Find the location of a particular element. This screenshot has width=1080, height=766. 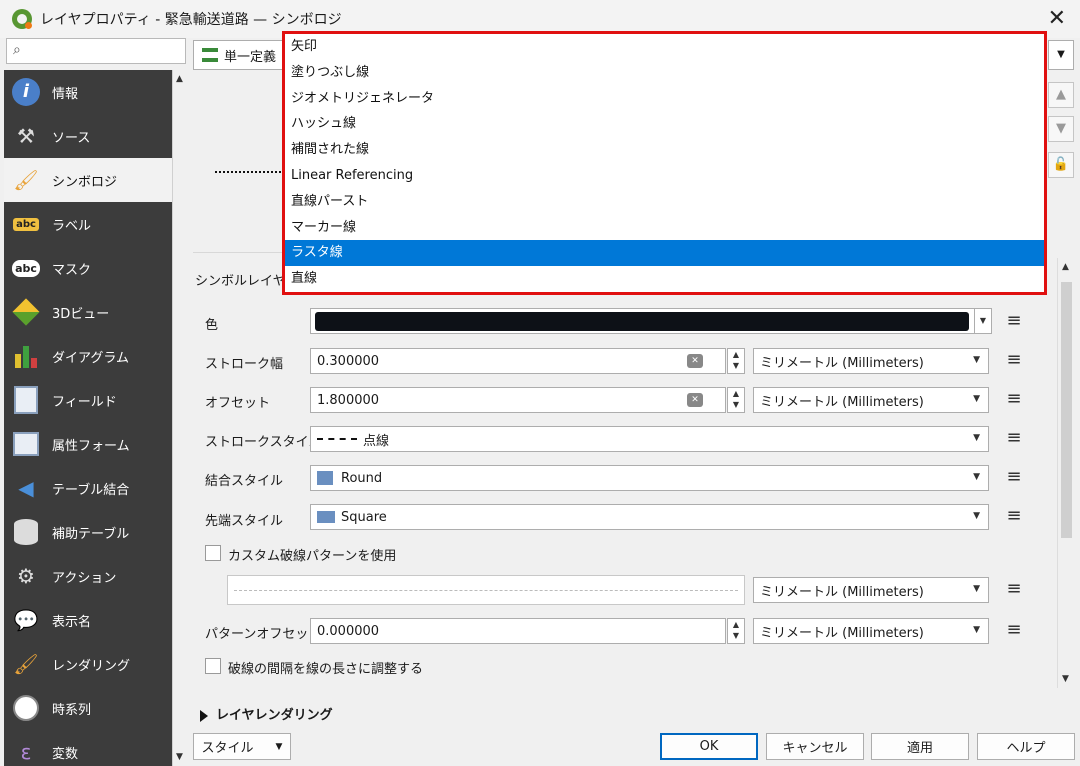

renderer-selector: 単一定義 is located at coordinates (239, 55).